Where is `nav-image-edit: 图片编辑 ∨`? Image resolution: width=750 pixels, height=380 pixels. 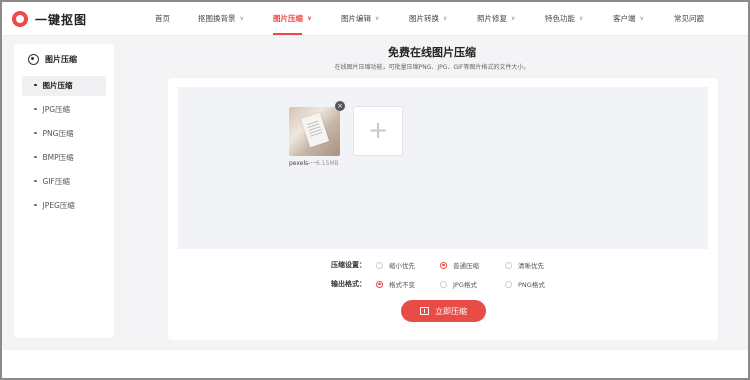 nav-image-edit: 图片编辑 ∨ is located at coordinates (360, 20).